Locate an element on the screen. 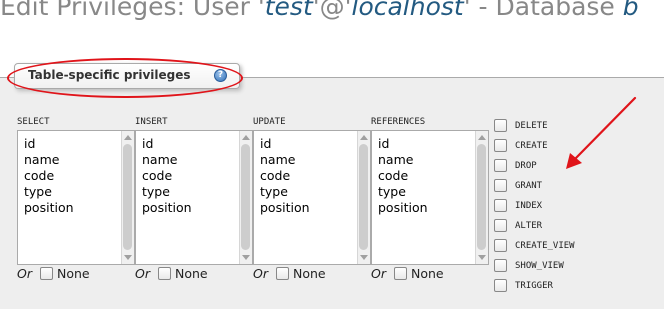 The height and width of the screenshot is (309, 664). privilege-index: INDEX is located at coordinates (518, 203).